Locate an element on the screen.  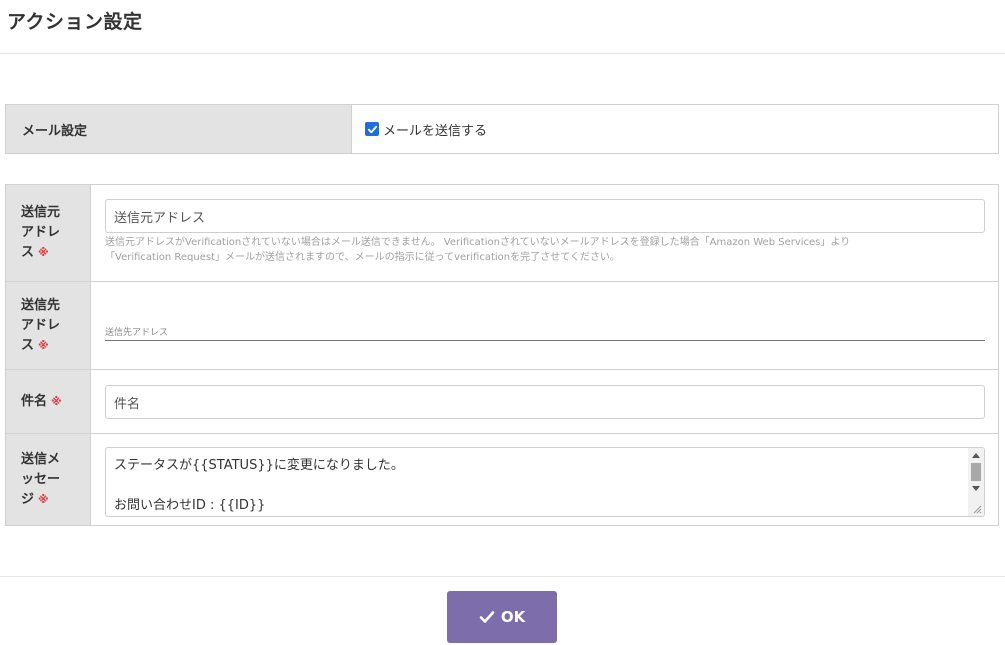
from-address-label-line: 送信元 is located at coordinates (41, 212).